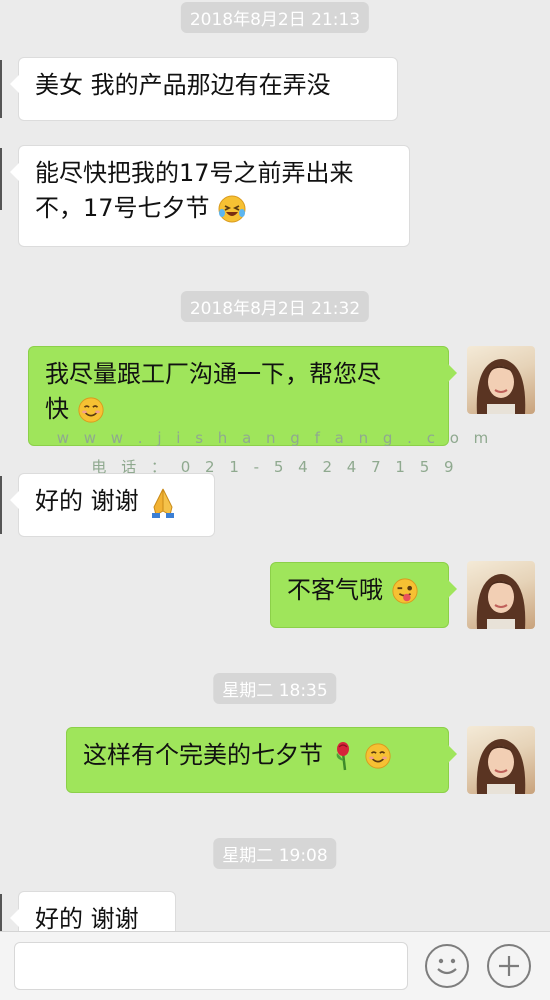 This screenshot has width=550, height=1000. What do you see at coordinates (203, 755) in the screenshot?
I see `message-text: 这样有个完美的七夕节` at bounding box center [203, 755].